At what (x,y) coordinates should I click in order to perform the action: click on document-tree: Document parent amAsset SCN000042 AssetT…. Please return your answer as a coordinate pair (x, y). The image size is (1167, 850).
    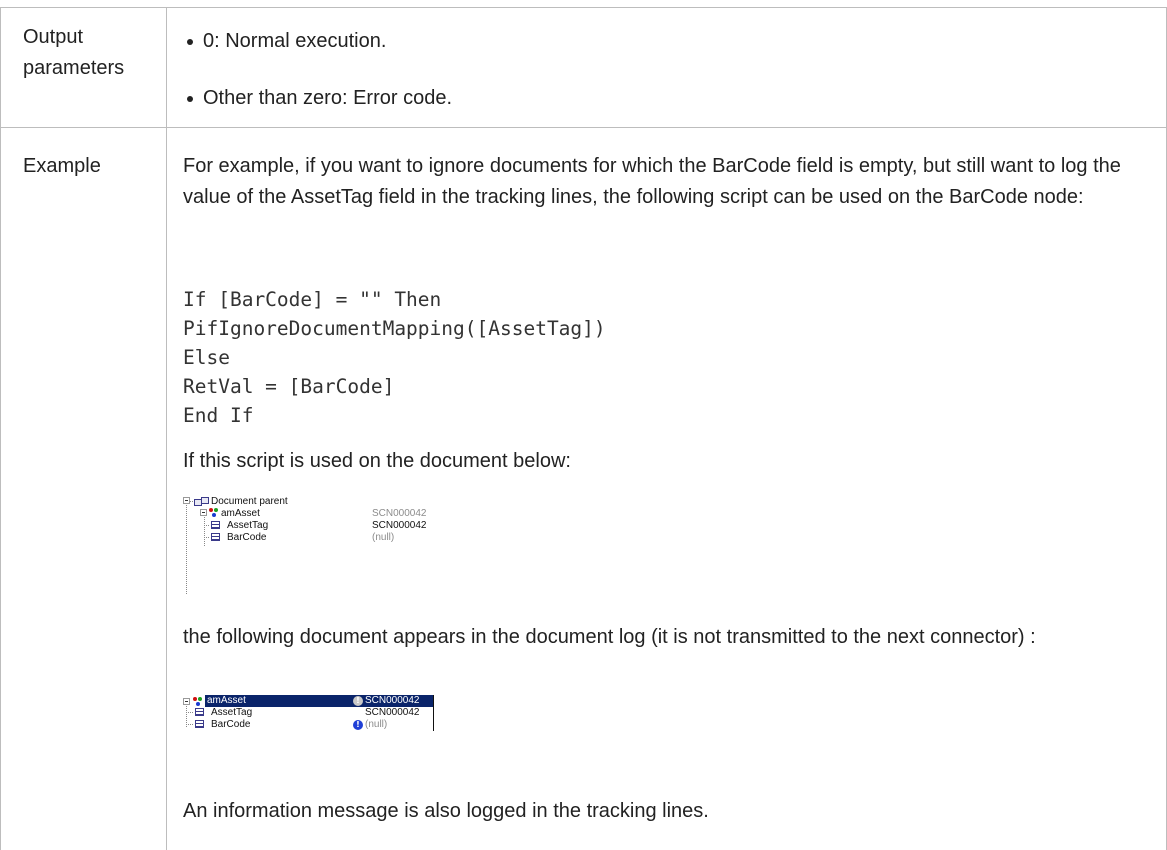
    Looking at the image, I should click on (318, 545).